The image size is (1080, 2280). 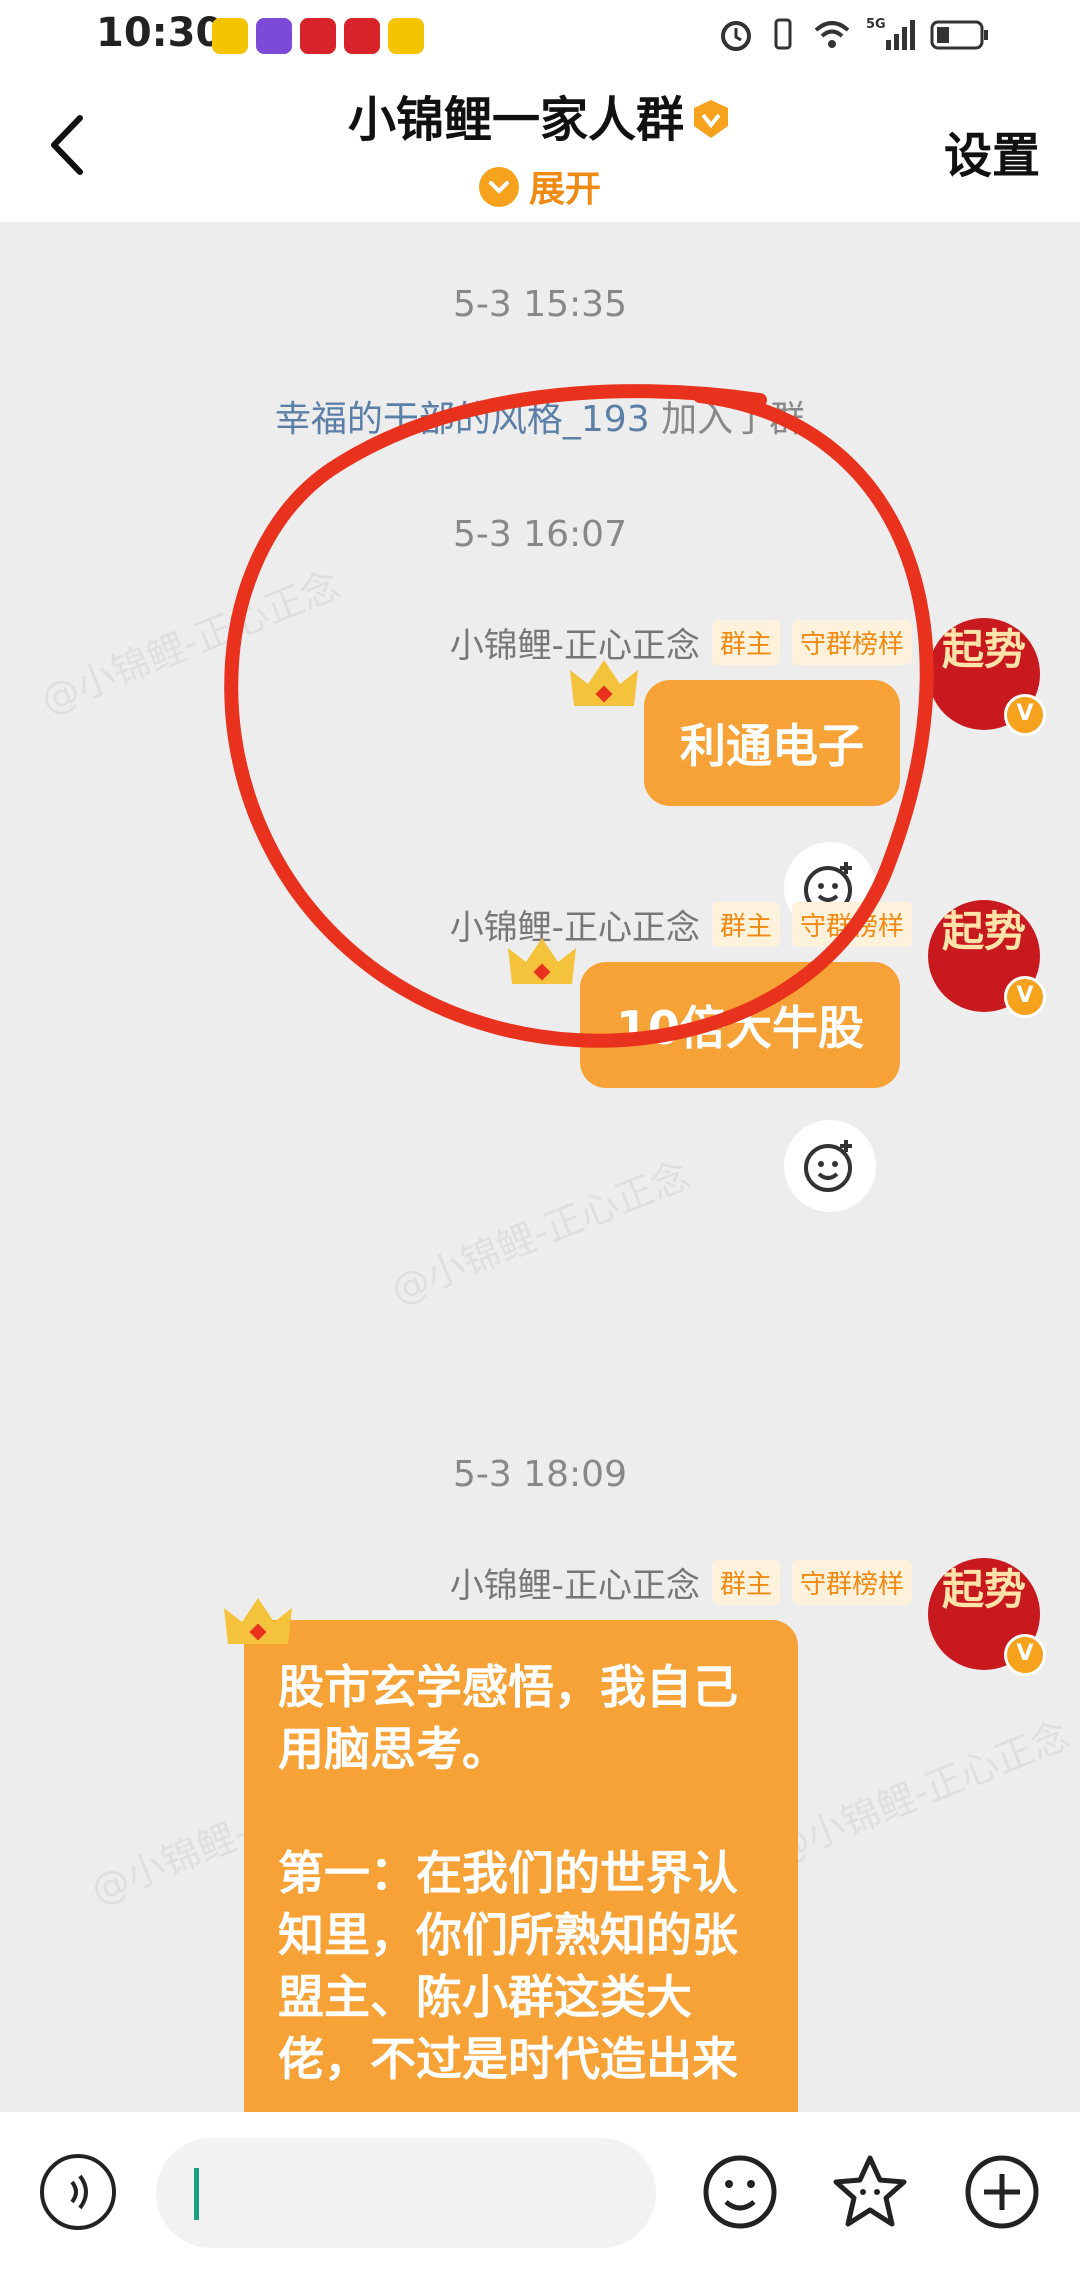 I want to click on voice-icon, so click(x=79, y=2192).